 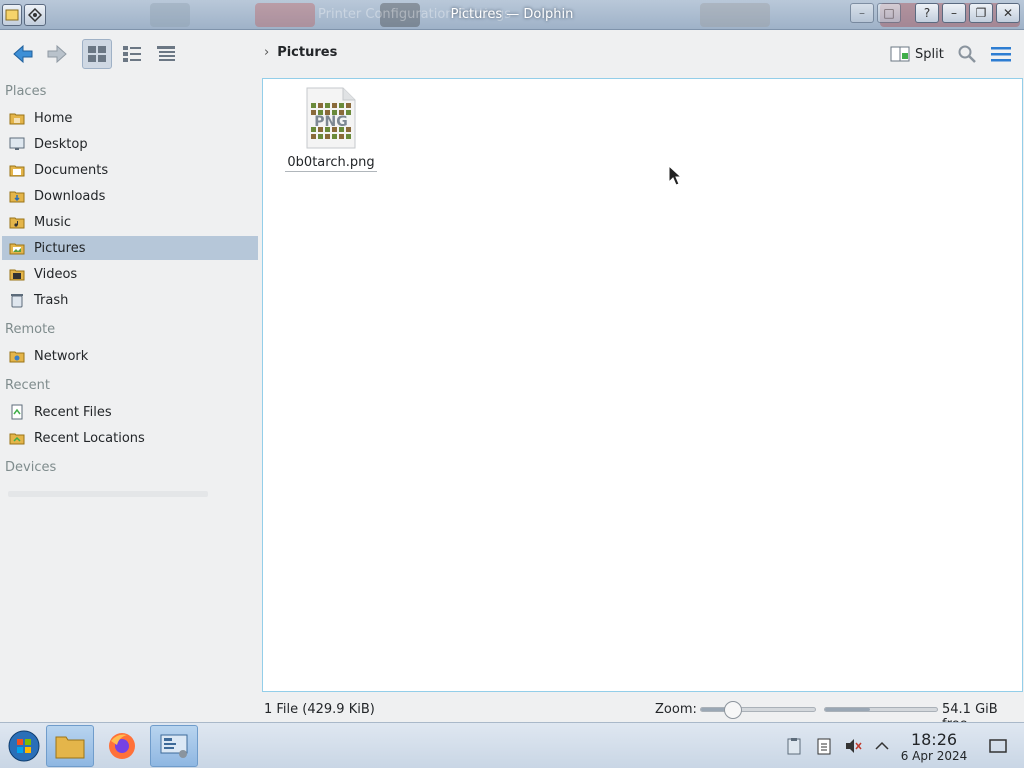 What do you see at coordinates (53, 118) in the screenshot?
I see `sidebar-item-label: Home` at bounding box center [53, 118].